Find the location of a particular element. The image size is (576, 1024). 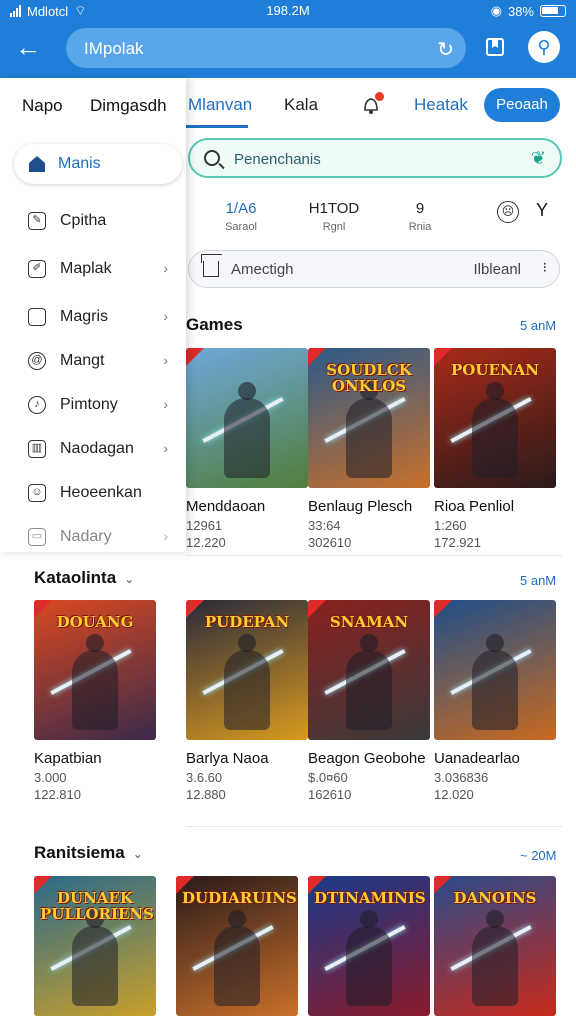

more-dots-icon: ⁝ is located at coordinates (545, 267).